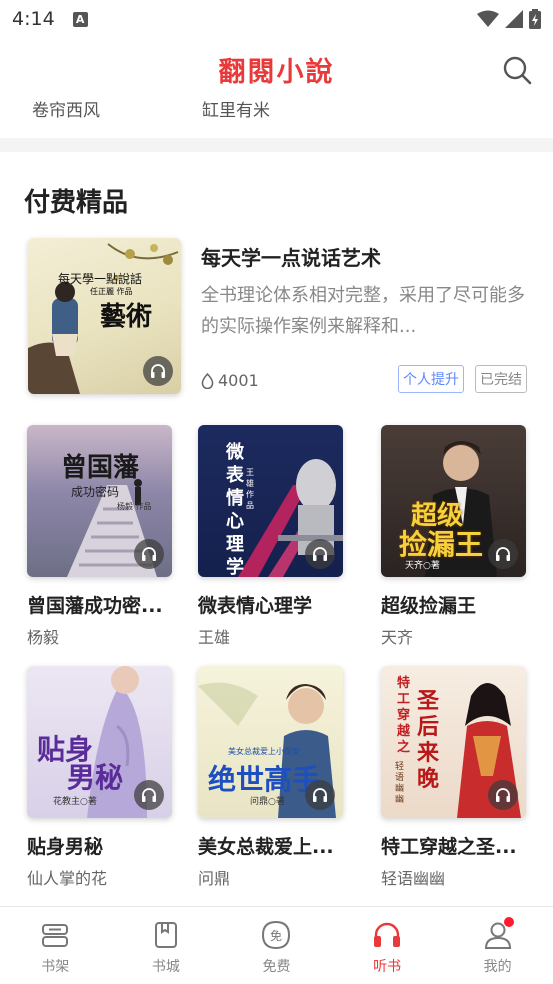  What do you see at coordinates (517, 70) in the screenshot?
I see `search-icon` at bounding box center [517, 70].